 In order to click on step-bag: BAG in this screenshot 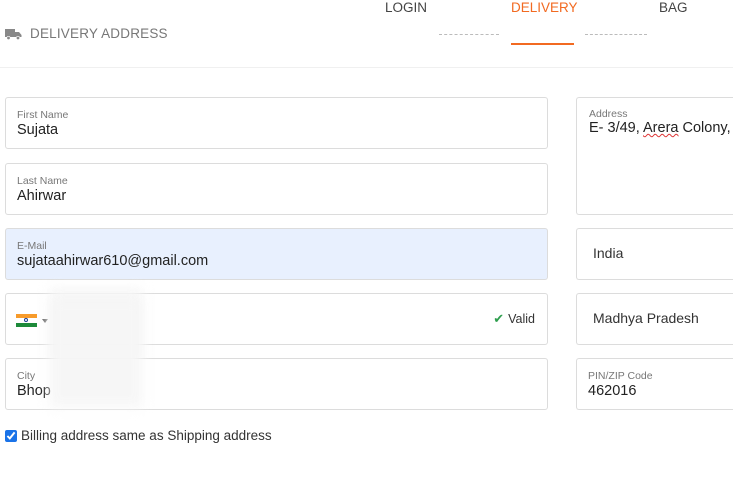, I will do `click(673, 7)`.